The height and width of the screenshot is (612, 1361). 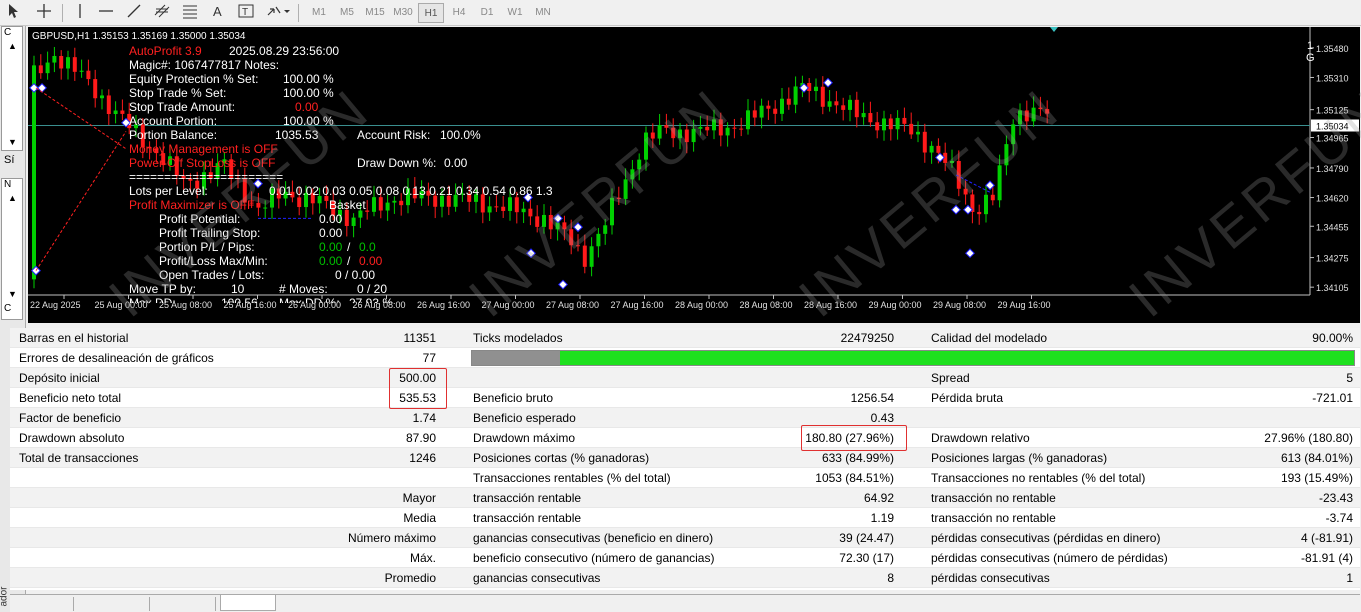 I want to click on right-fragment: G, so click(x=1310, y=58).